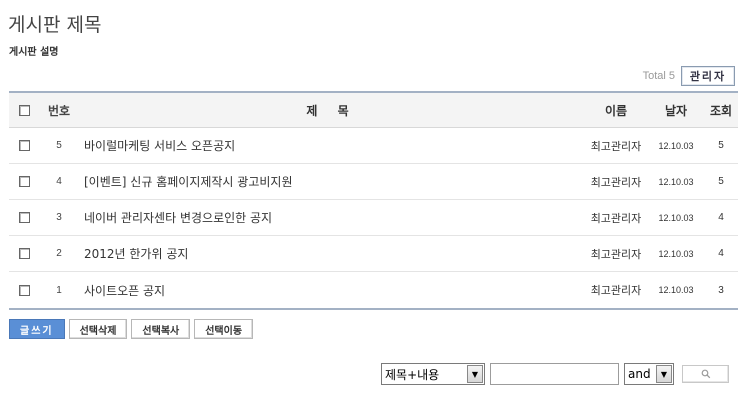 The width and height of the screenshot is (749, 400). What do you see at coordinates (373, 110) in the screenshot?
I see `list-header: 번호 제 목 이름 날자 조회` at bounding box center [373, 110].